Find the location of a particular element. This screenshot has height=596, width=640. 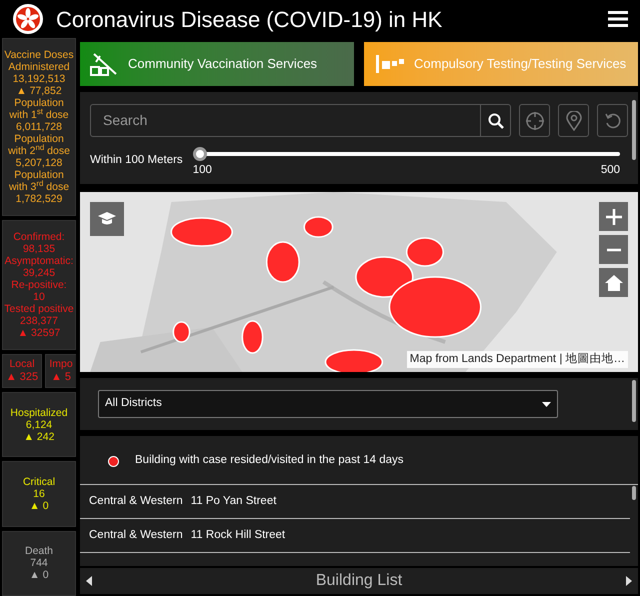

slider-min: 100 is located at coordinates (202, 170).